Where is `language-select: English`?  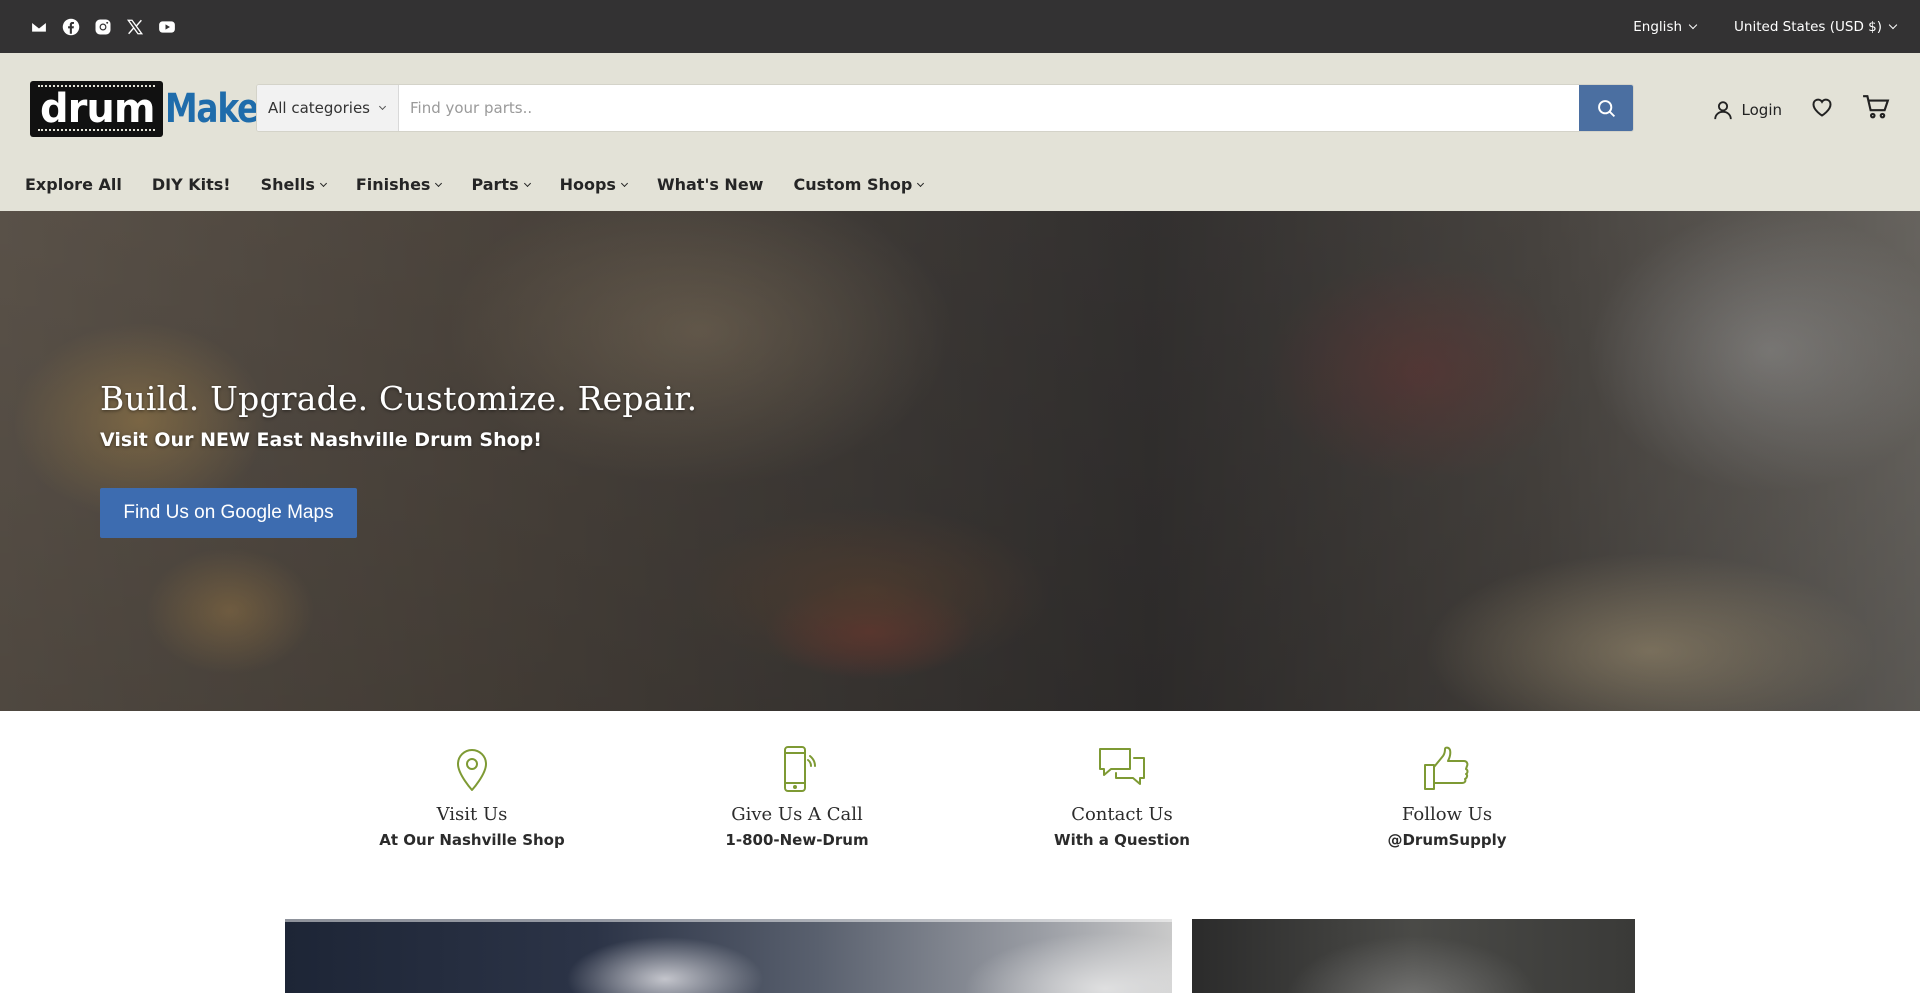
language-select: English is located at coordinates (1665, 26).